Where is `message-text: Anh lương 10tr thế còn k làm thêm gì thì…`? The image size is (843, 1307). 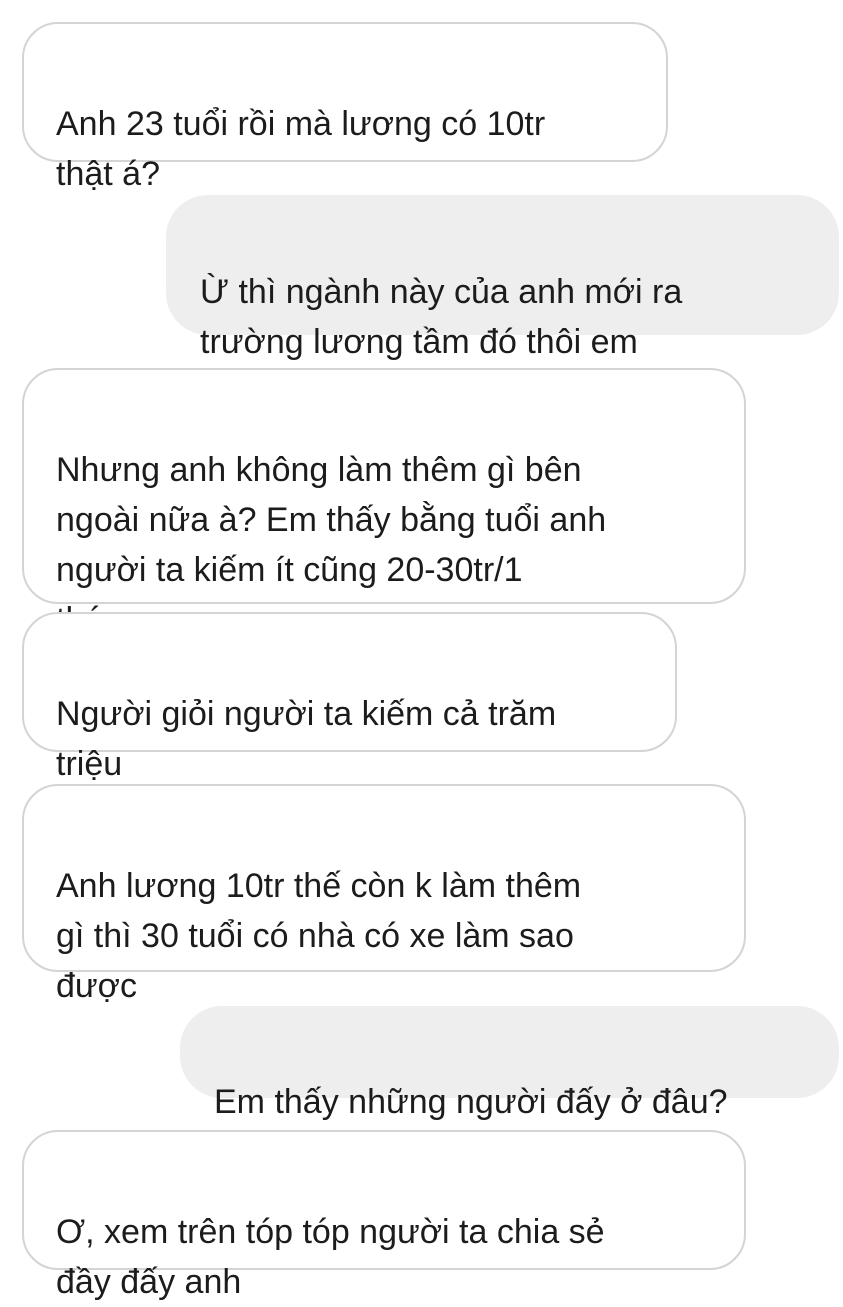
message-text: Anh lương 10tr thế còn k làm thêm gì thì… is located at coordinates (319, 936).